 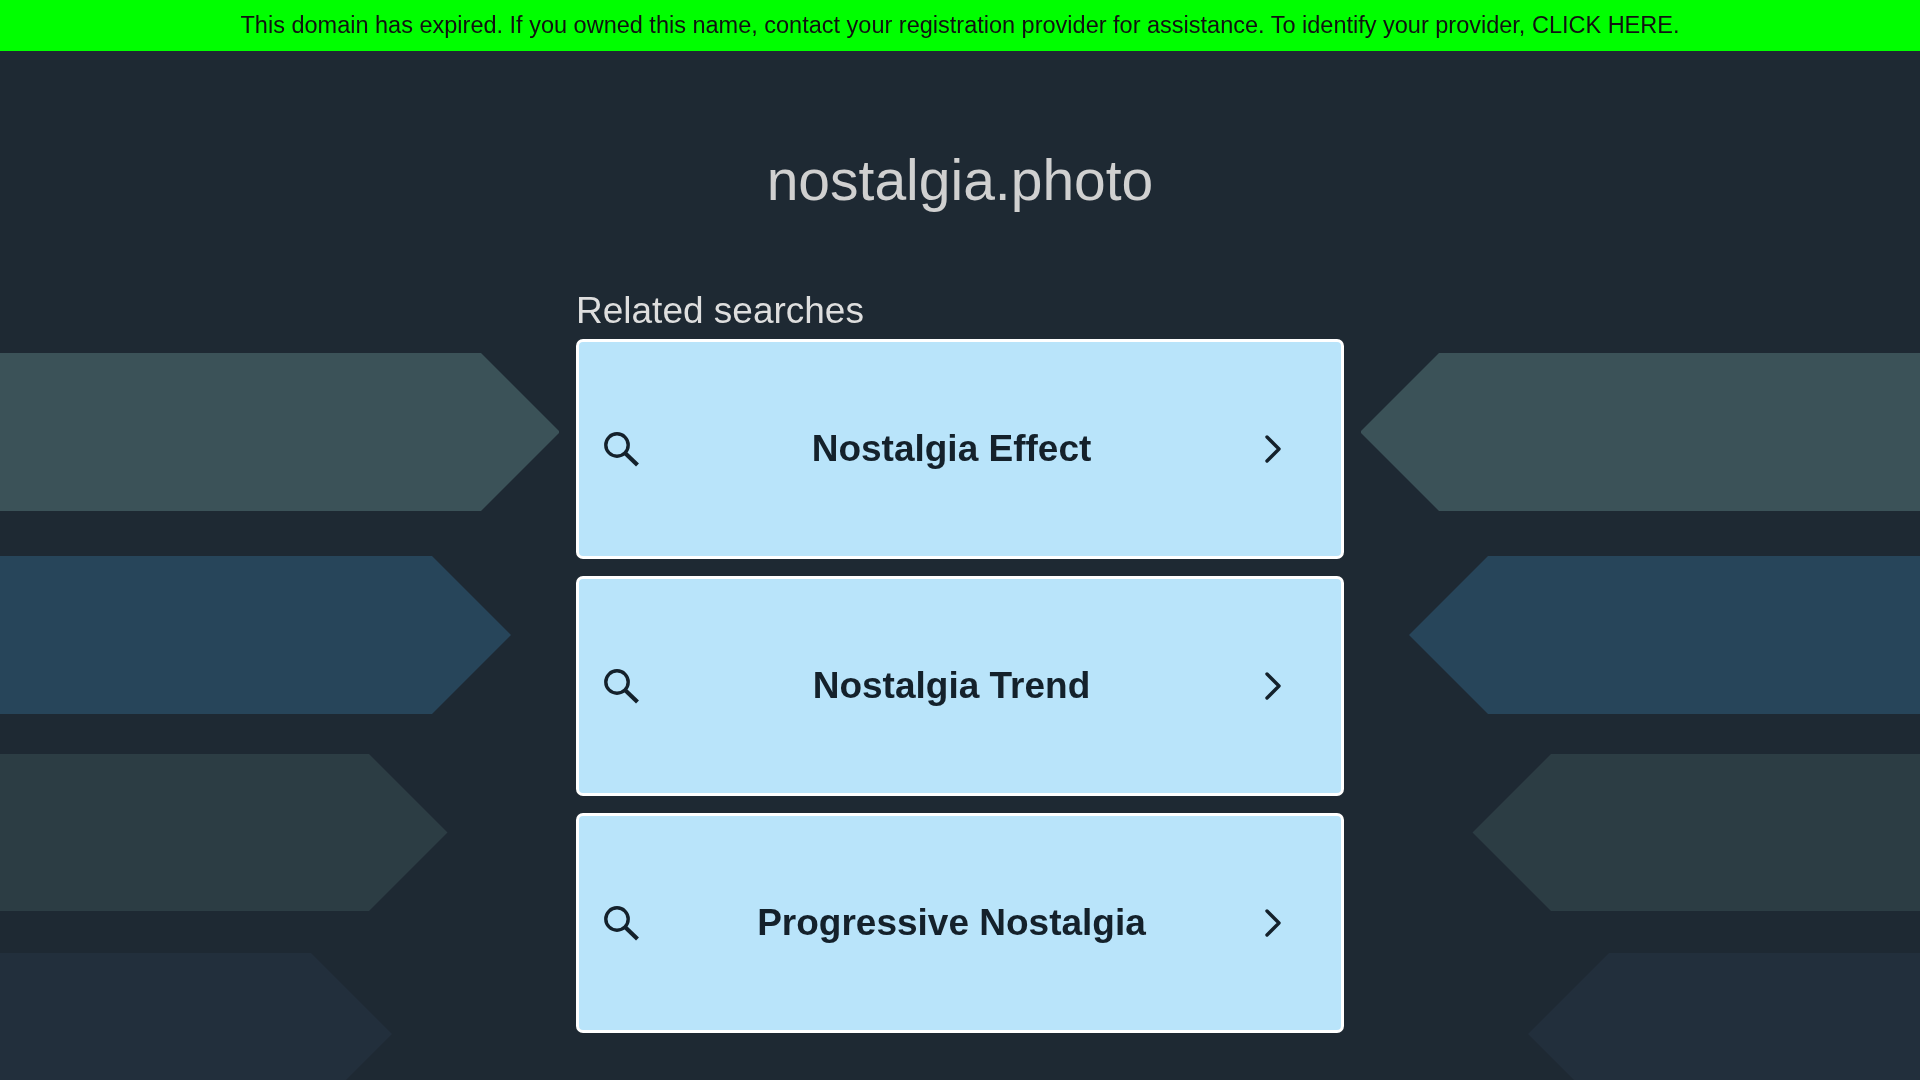 What do you see at coordinates (960, 449) in the screenshot?
I see `search-link: Nostalgia Effect` at bounding box center [960, 449].